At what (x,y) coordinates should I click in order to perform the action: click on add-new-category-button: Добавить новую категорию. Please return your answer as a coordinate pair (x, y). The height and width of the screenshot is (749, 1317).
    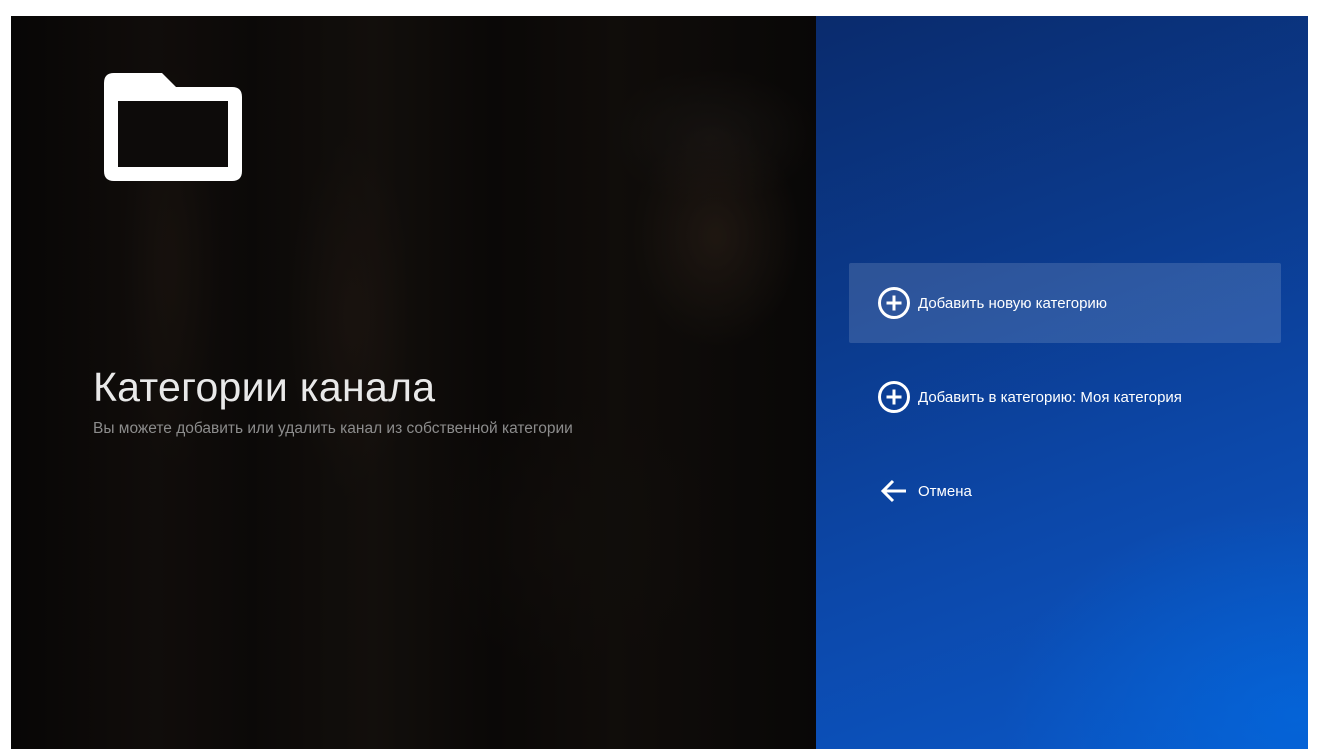
    Looking at the image, I should click on (1065, 303).